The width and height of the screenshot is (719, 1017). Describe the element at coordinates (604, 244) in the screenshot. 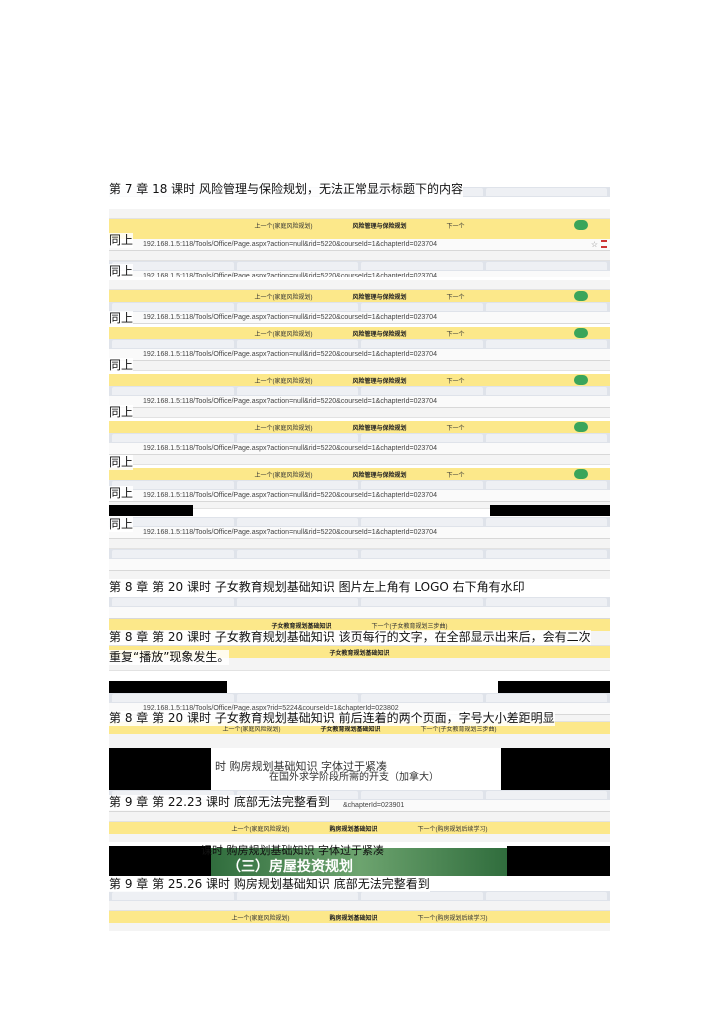

I see `menu-icon` at that location.